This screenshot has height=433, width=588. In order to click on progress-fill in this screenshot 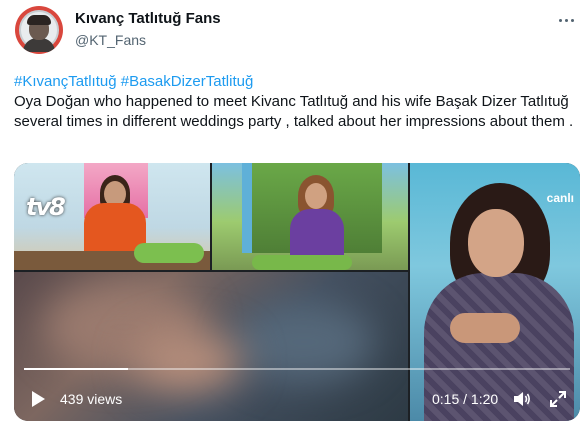, I will do `click(76, 369)`.